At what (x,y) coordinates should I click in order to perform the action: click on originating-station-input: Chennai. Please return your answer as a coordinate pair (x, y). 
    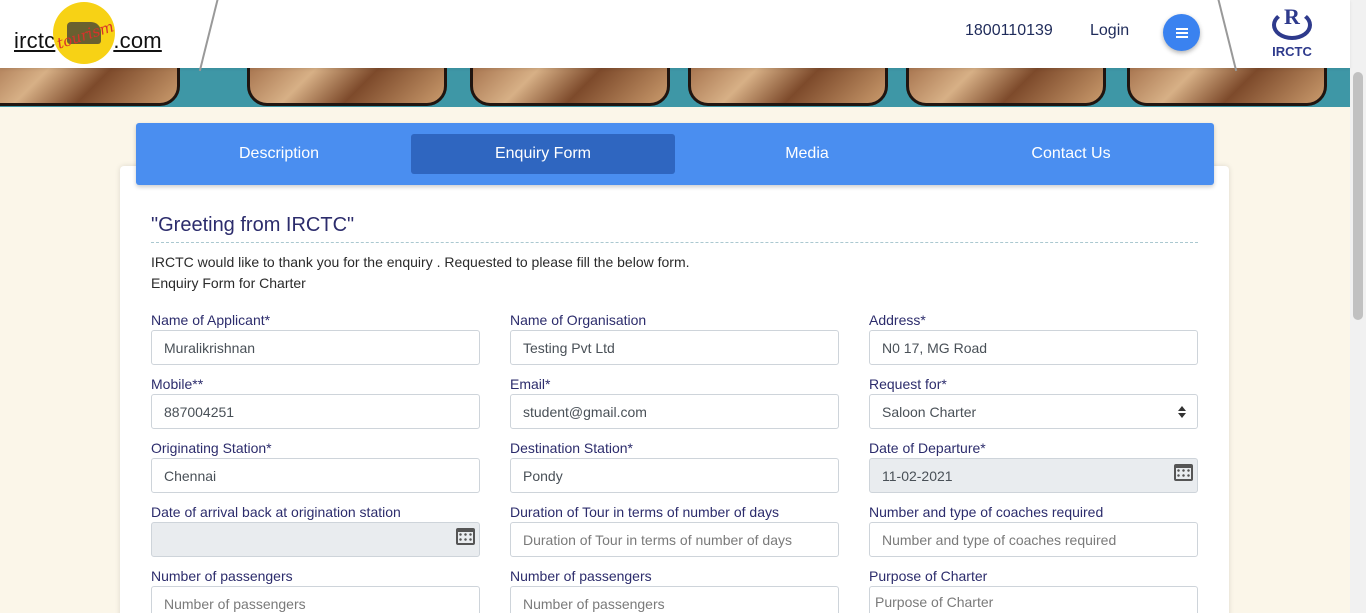
    Looking at the image, I should click on (315, 475).